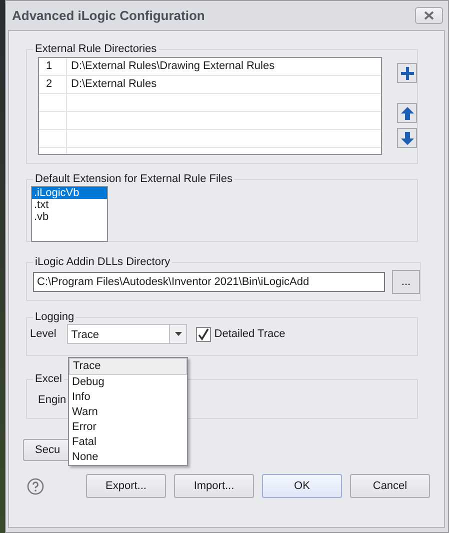 The image size is (449, 533). What do you see at coordinates (53, 84) in the screenshot?
I see `row-number: 2` at bounding box center [53, 84].